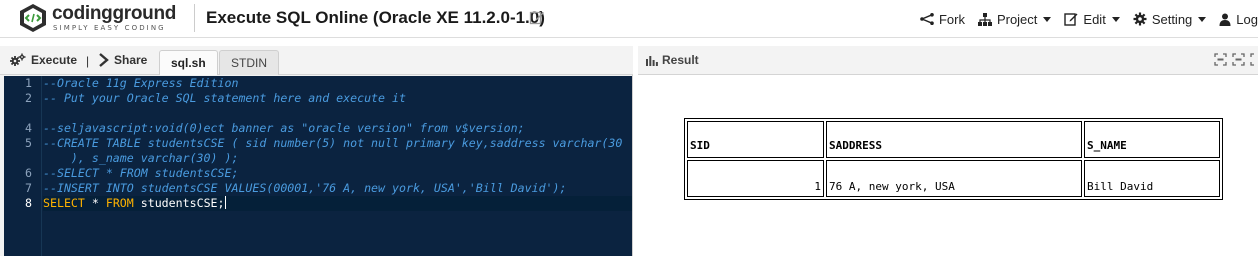 The height and width of the screenshot is (256, 1258). What do you see at coordinates (755, 178) in the screenshot?
I see `table-cell-sid: 1` at bounding box center [755, 178].